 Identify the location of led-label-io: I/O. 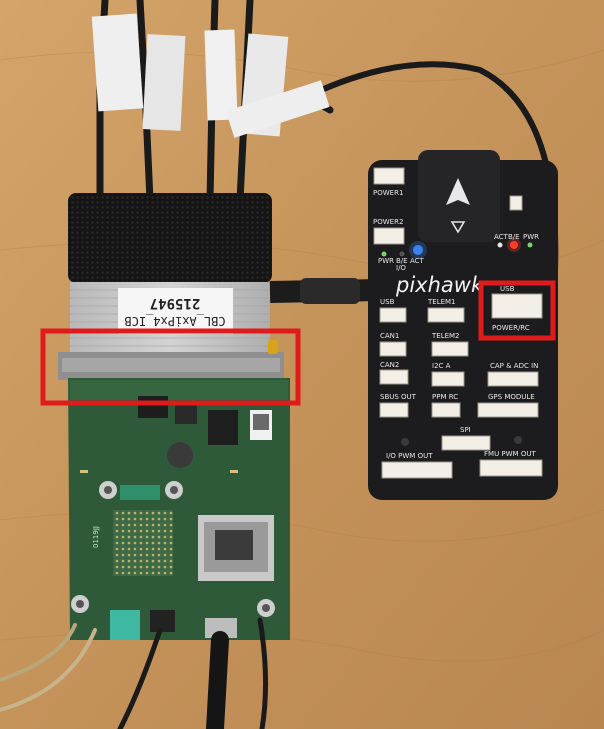
(401, 268).